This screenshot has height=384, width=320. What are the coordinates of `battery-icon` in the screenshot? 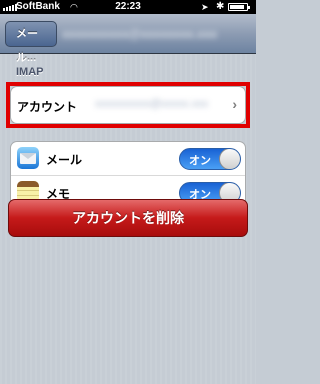 It's located at (239, 7).